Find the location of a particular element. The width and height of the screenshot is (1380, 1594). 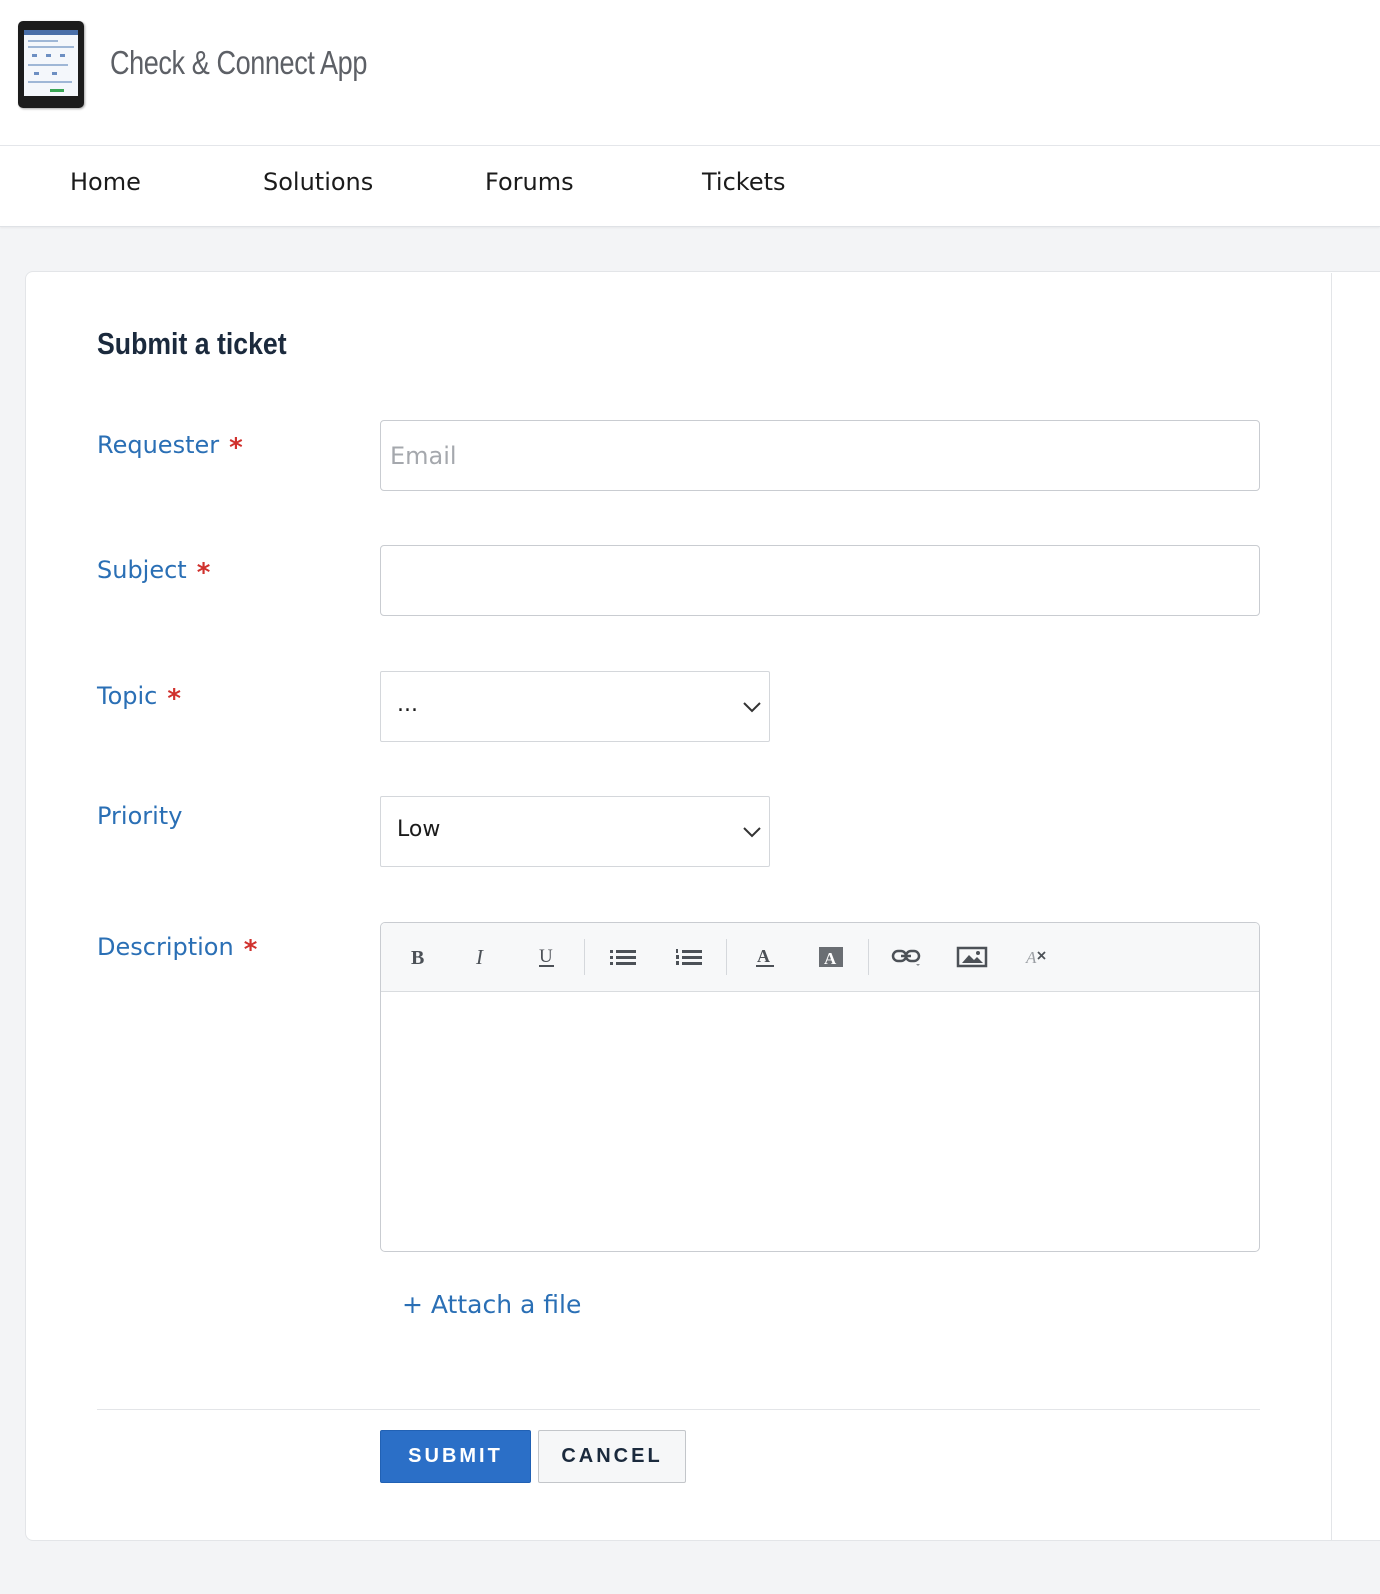

svg-text: I is located at coordinates (479, 957).